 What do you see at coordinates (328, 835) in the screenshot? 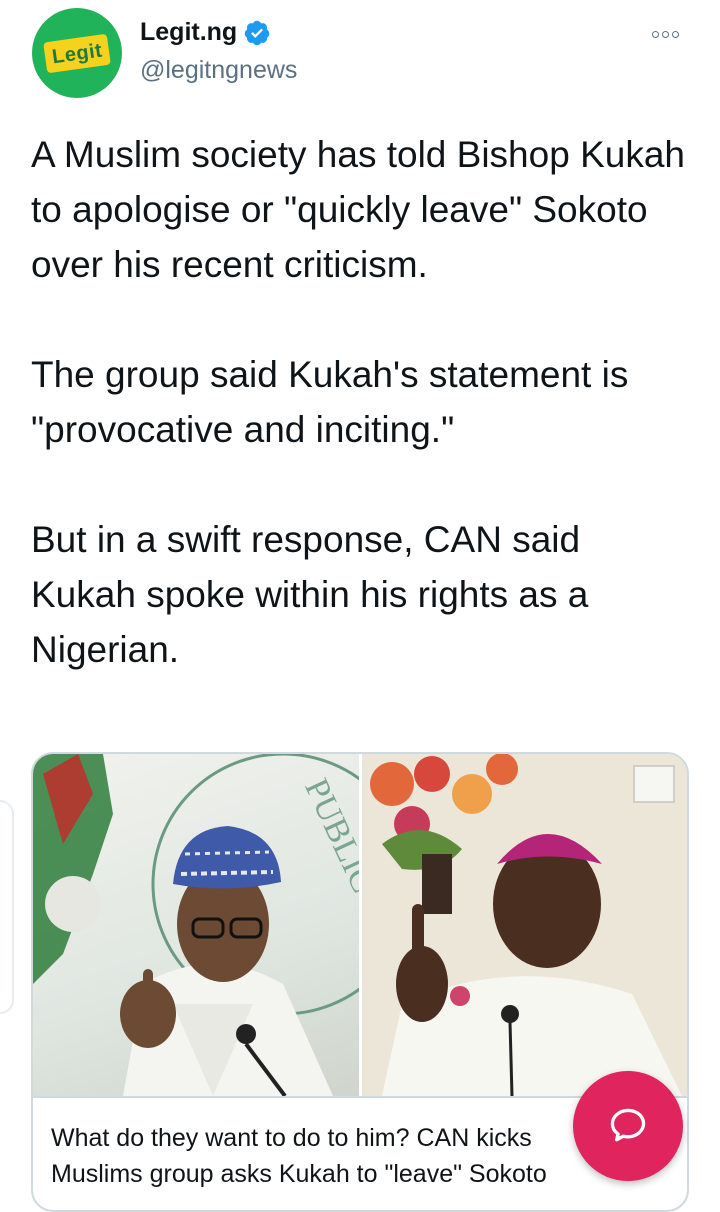
I see `watermark-text: PUBLIC` at bounding box center [328, 835].